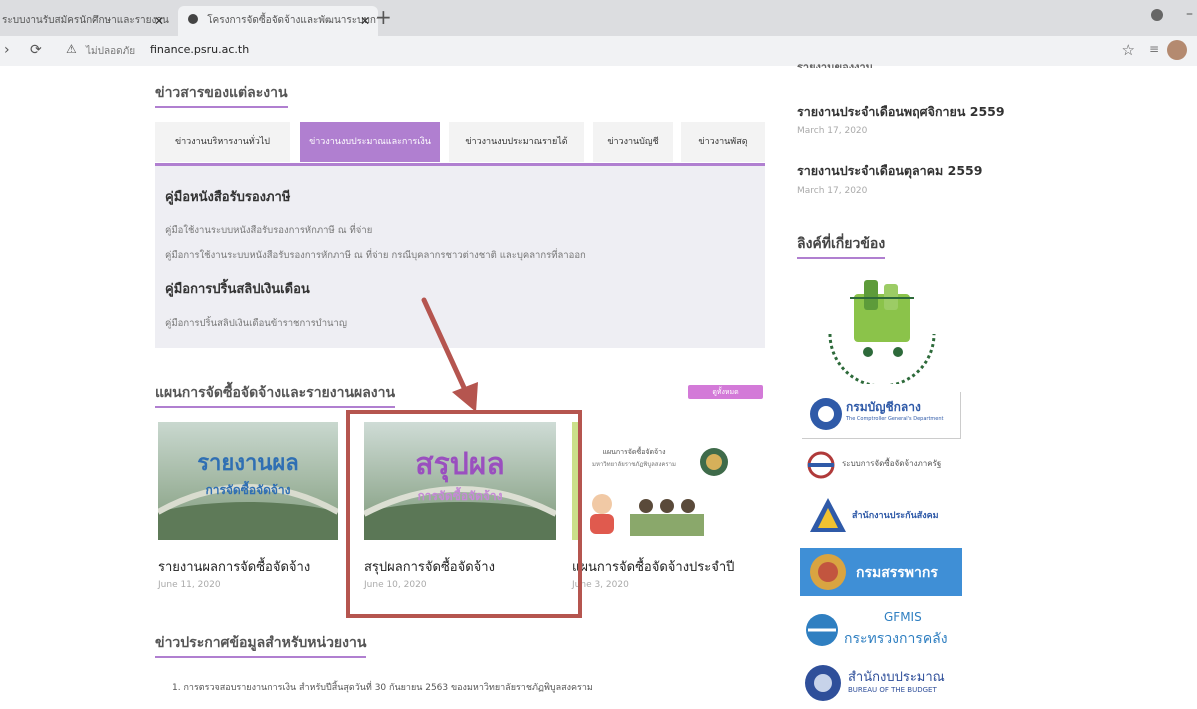  I want to click on shopping-cart-icon, so click(882, 332).